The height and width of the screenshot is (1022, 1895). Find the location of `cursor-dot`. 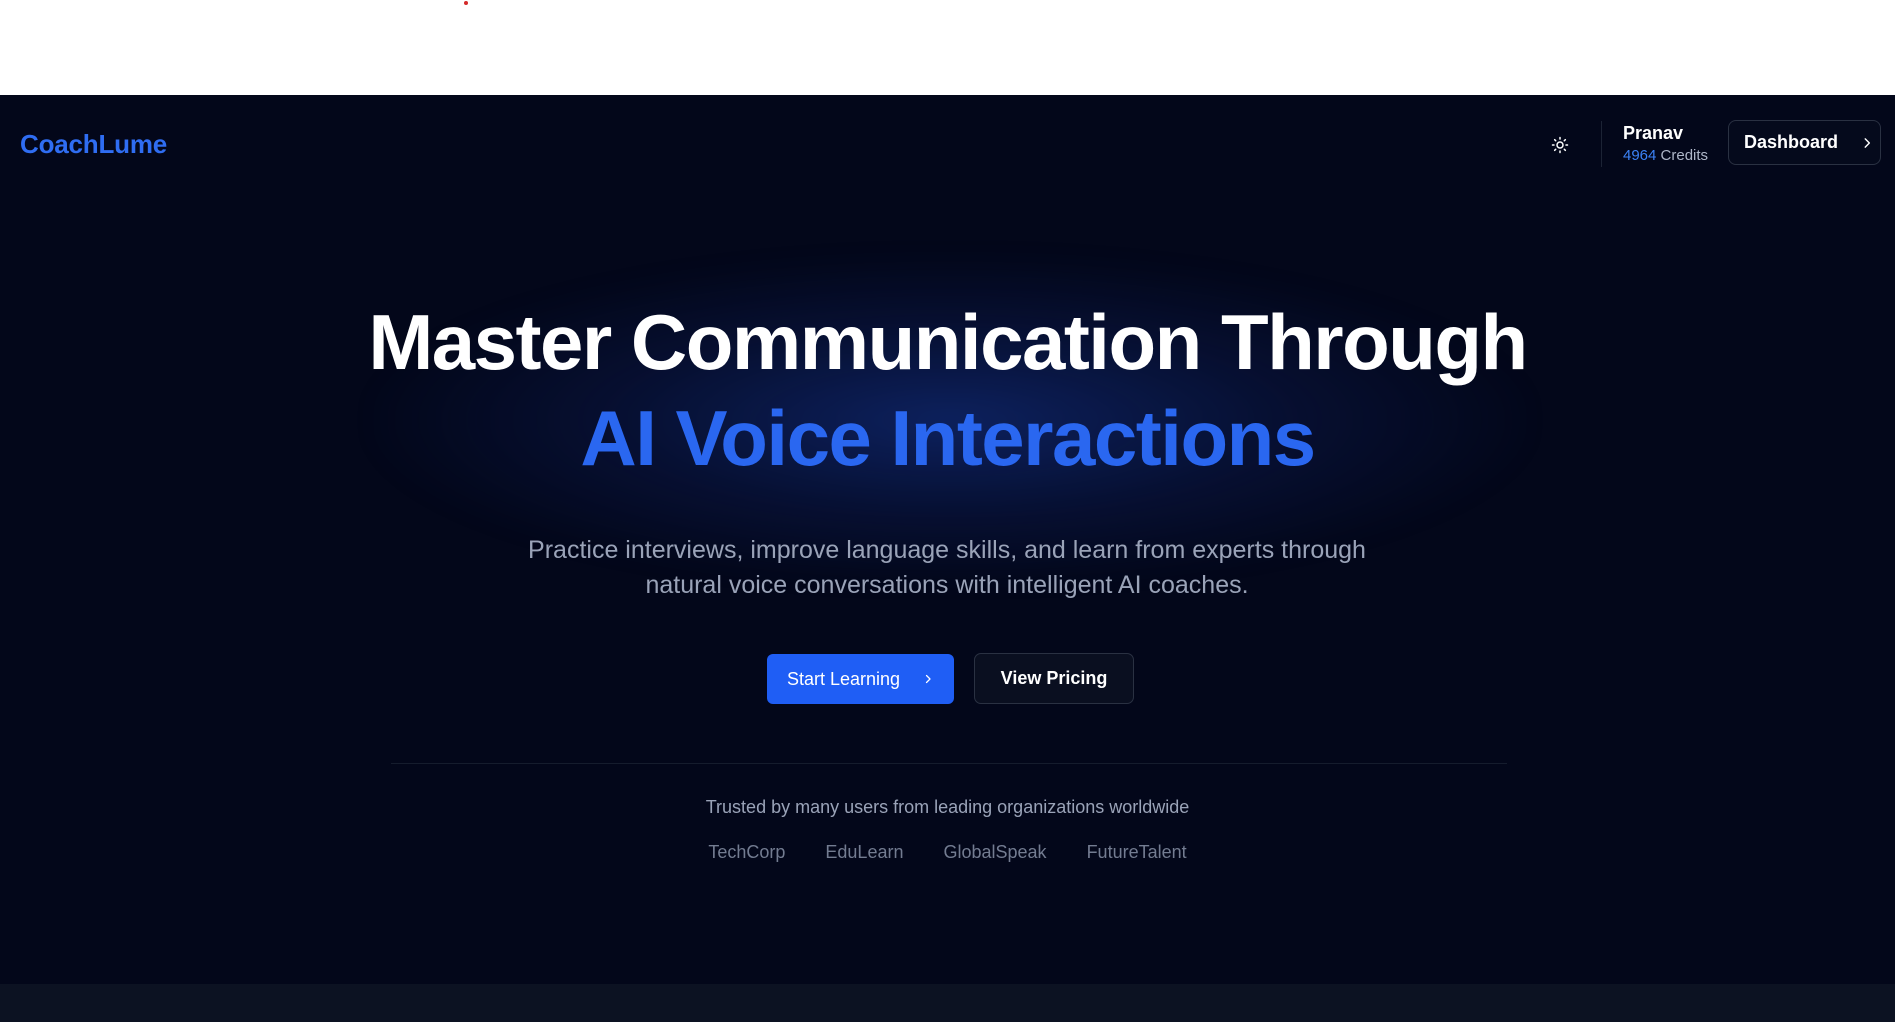

cursor-dot is located at coordinates (466, 3).